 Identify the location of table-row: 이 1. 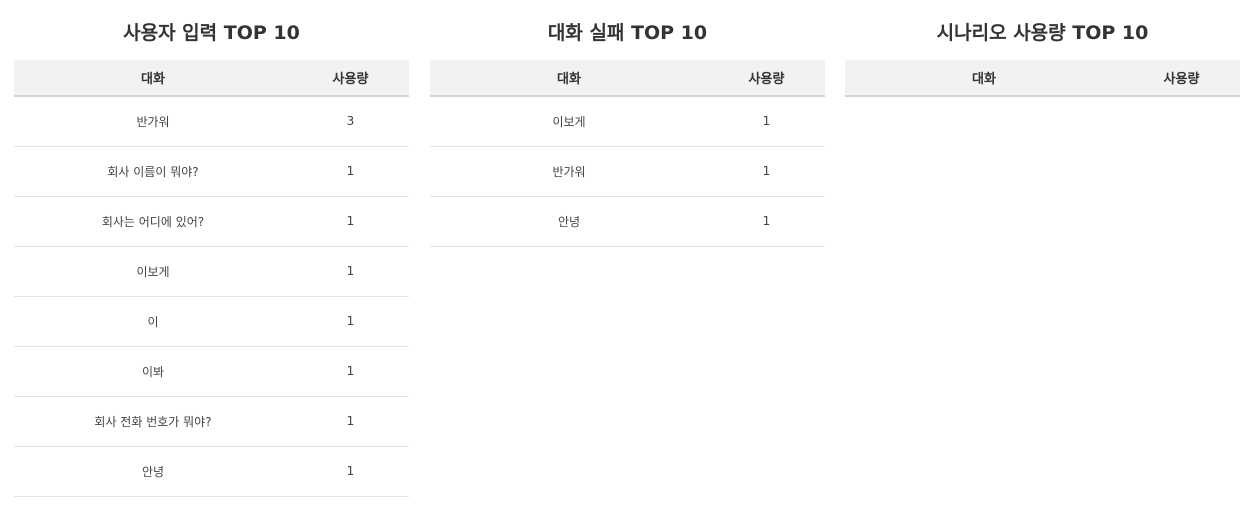
(211, 321).